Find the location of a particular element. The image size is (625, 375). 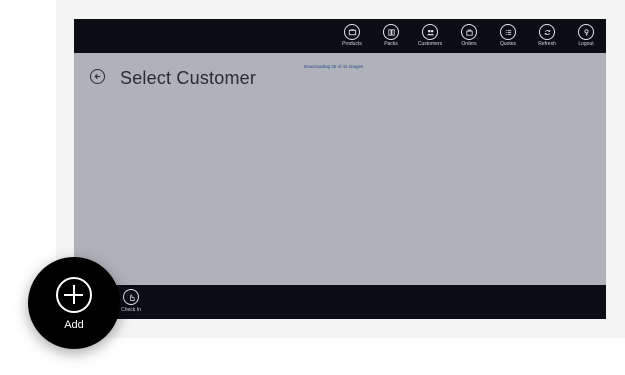

nav-logout-label: Logout is located at coordinates (586, 44).